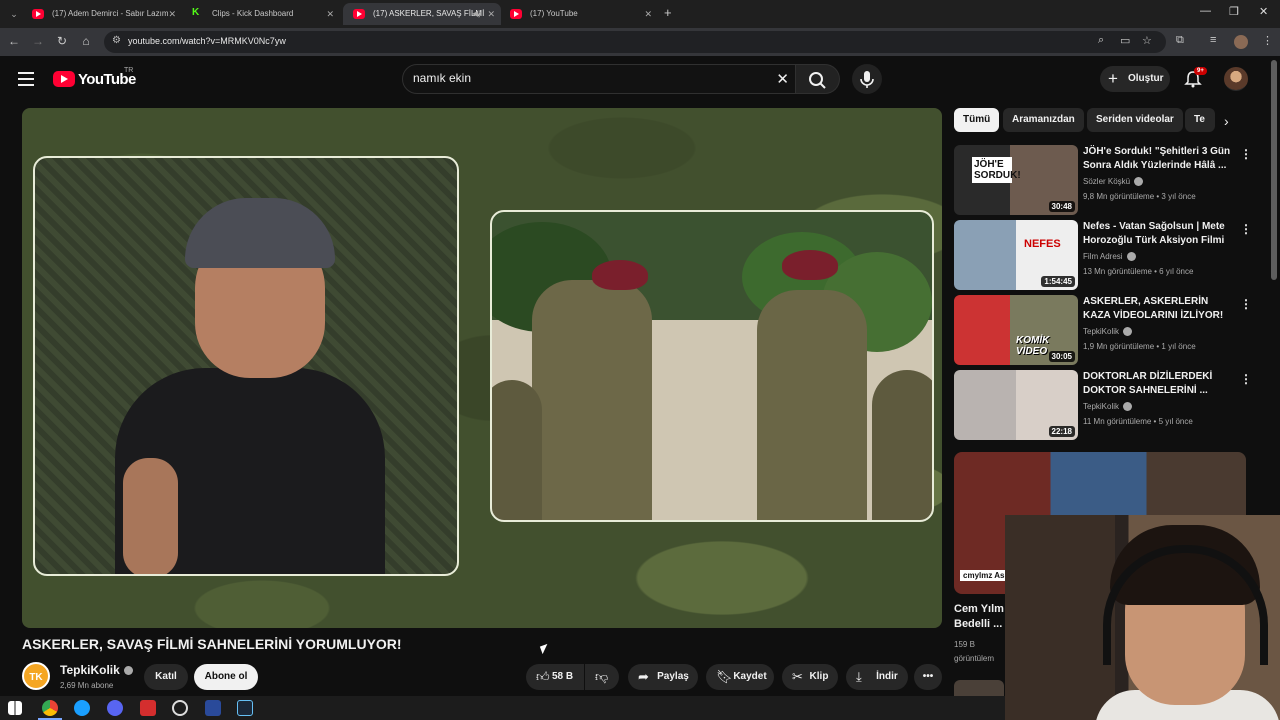 The width and height of the screenshot is (1280, 720). Describe the element at coordinates (1274, 170) in the screenshot. I see `page-scrollbar` at that location.